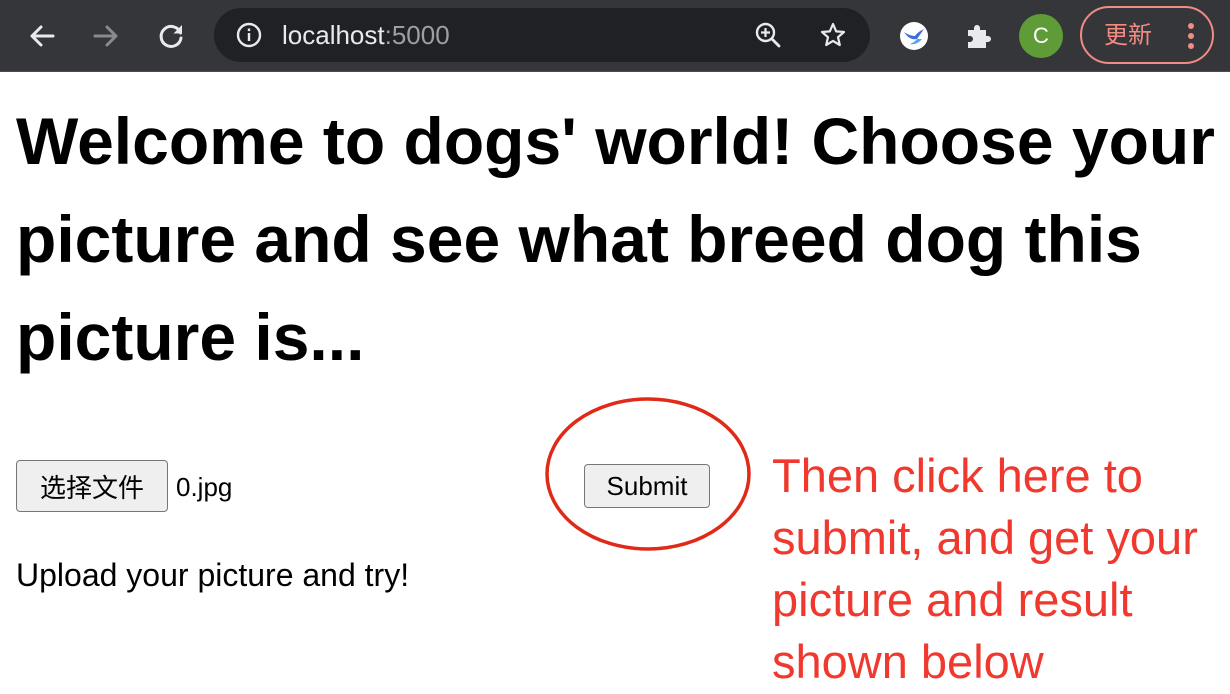 Image resolution: width=1230 pixels, height=694 pixels. Describe the element at coordinates (914, 36) in the screenshot. I see `bird-extension-icon` at that location.